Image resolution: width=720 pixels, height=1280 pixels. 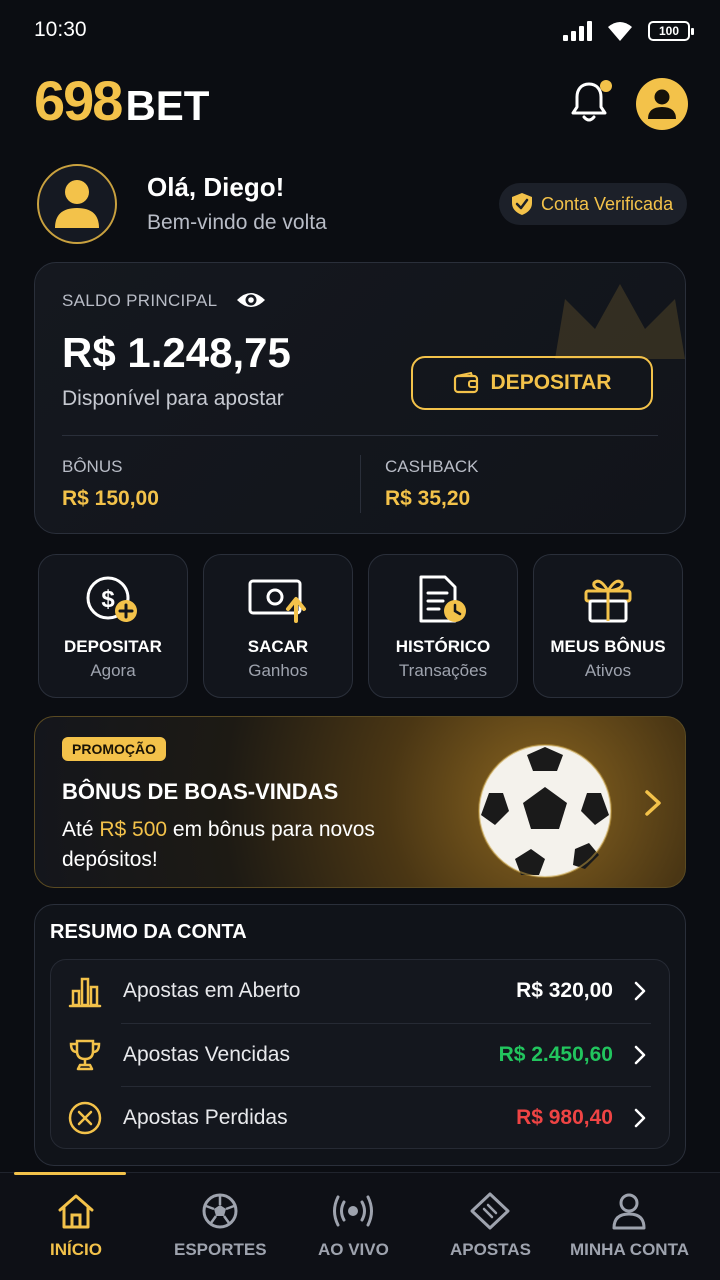 I want to click on dollar-plus-icon: $, so click(x=111, y=599).